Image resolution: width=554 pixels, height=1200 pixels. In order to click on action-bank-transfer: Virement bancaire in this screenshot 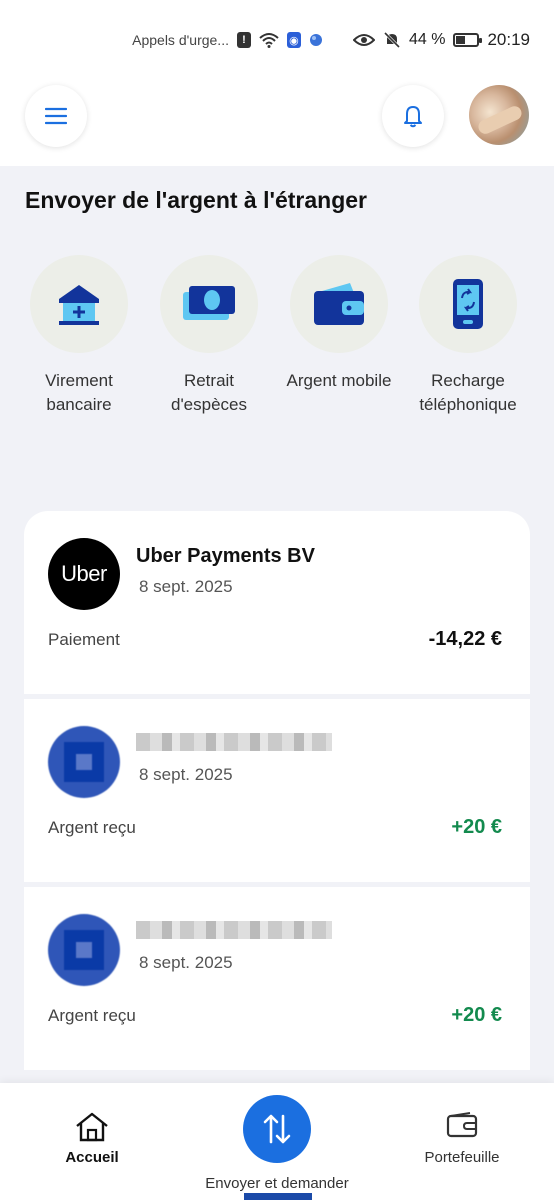, I will do `click(79, 336)`.